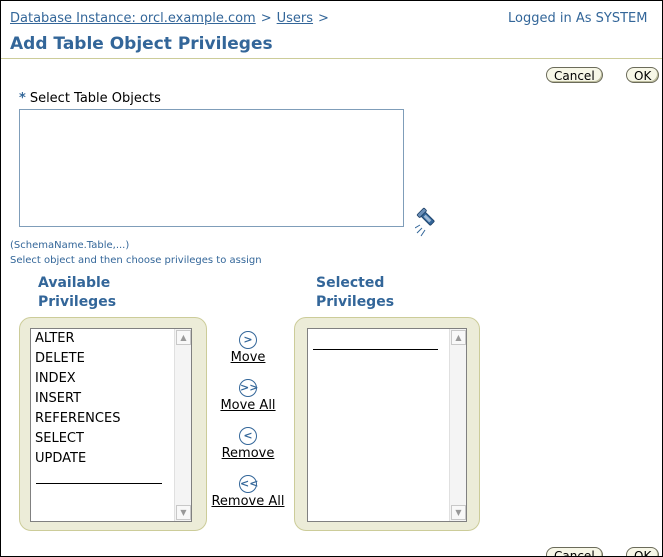 The image size is (663, 557). What do you see at coordinates (574, 551) in the screenshot?
I see `cancel-button-bottom: Cancel` at bounding box center [574, 551].